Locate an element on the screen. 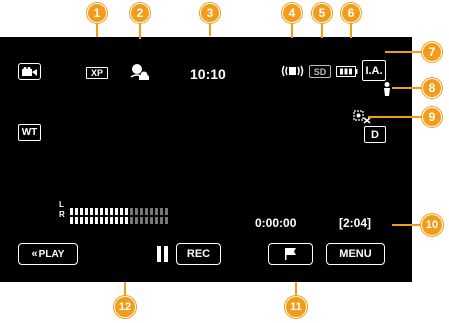 Image resolution: width=449 pixels, height=323 pixels. elapsed-time: 0:00:00 is located at coordinates (276, 223).